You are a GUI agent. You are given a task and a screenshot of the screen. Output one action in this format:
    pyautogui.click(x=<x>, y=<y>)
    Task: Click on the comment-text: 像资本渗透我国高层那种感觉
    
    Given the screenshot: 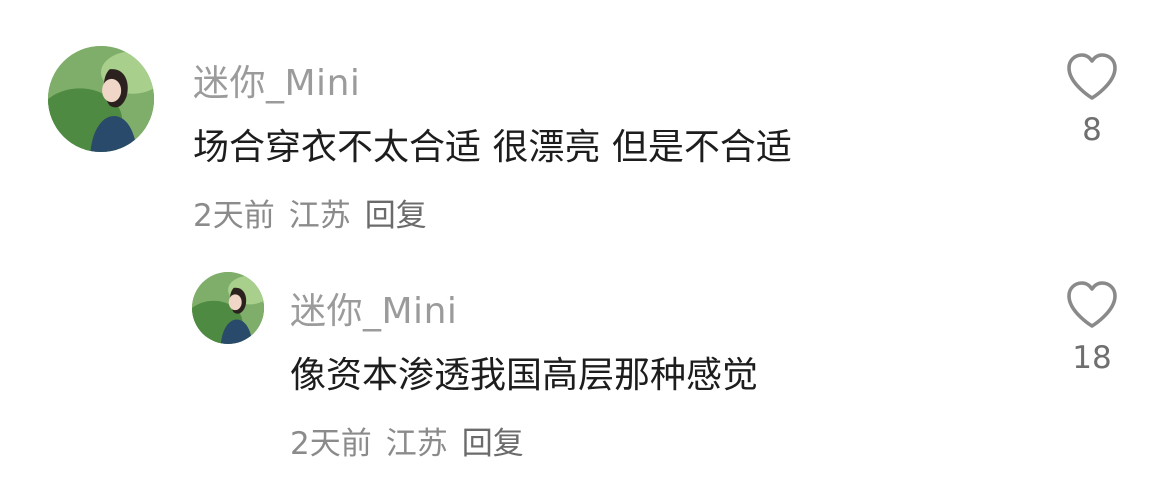 What is the action you would take?
    pyautogui.click(x=524, y=375)
    